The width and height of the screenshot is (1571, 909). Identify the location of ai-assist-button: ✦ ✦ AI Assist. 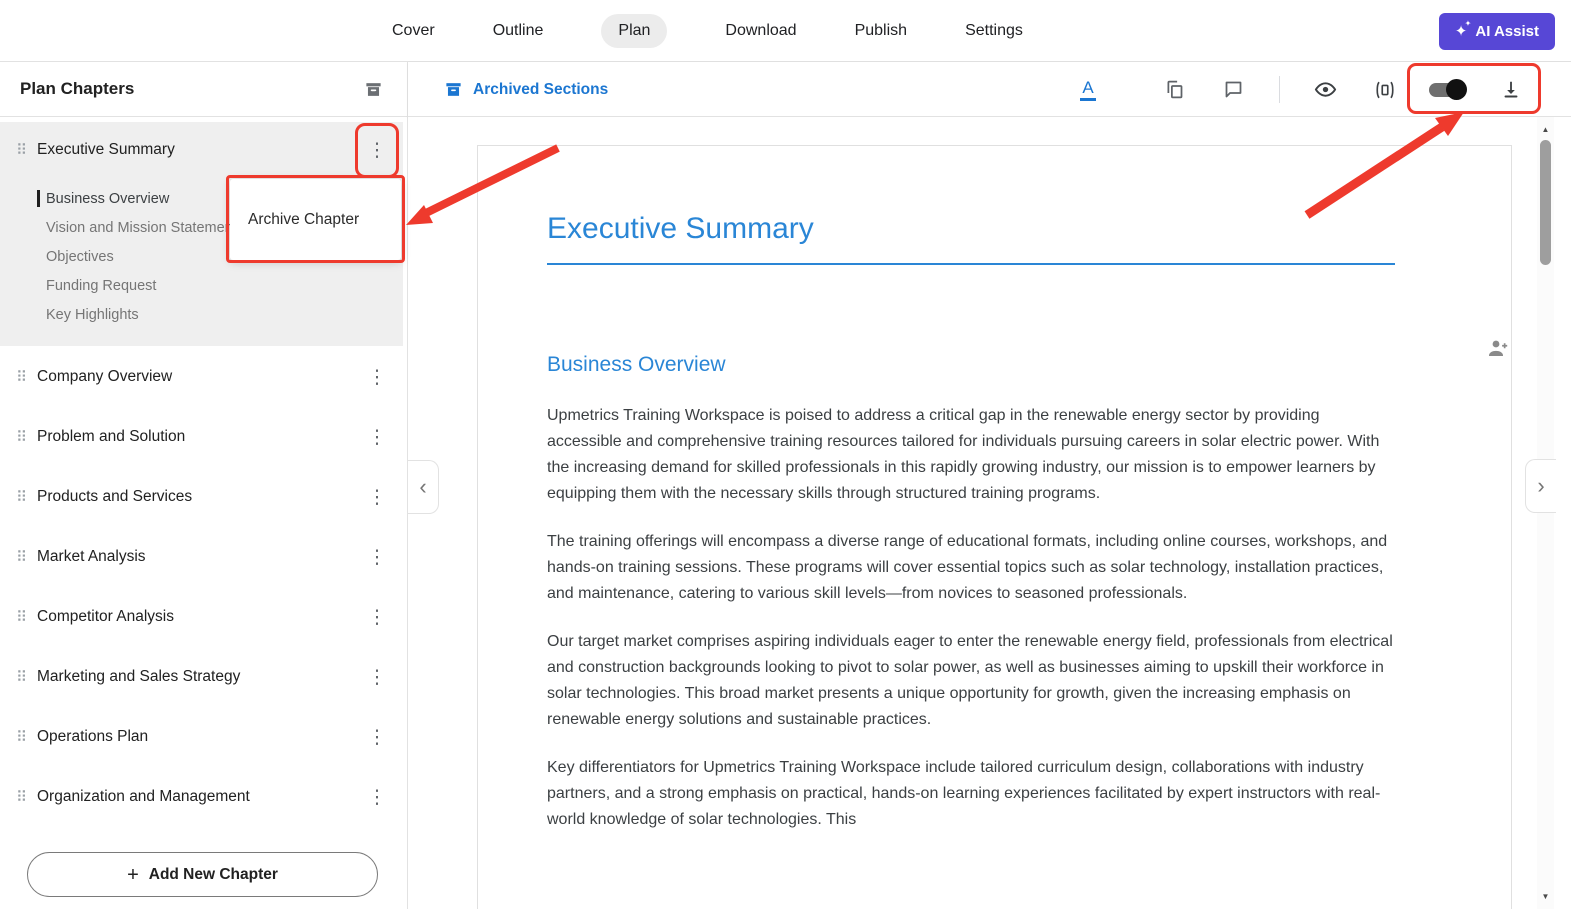
(1496, 31).